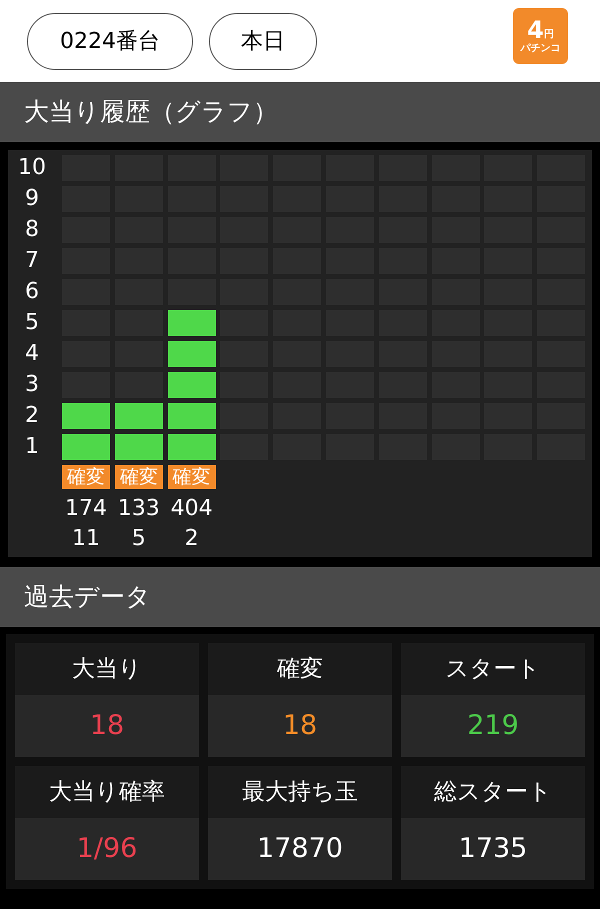  Describe the element at coordinates (32, 261) in the screenshot. I see `axis-label: 7` at that location.